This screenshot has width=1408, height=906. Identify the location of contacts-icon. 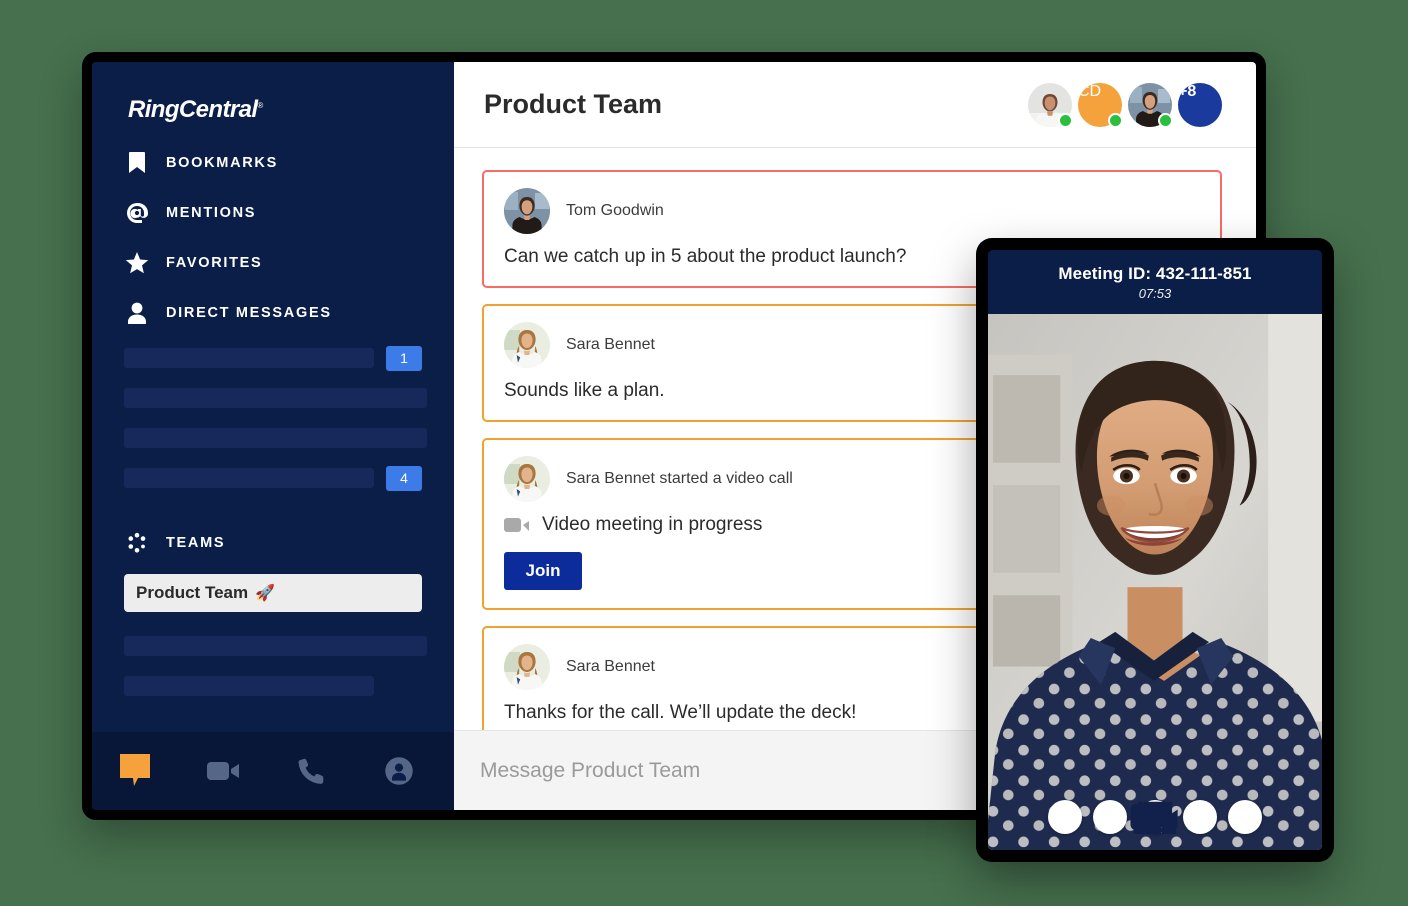
(399, 771).